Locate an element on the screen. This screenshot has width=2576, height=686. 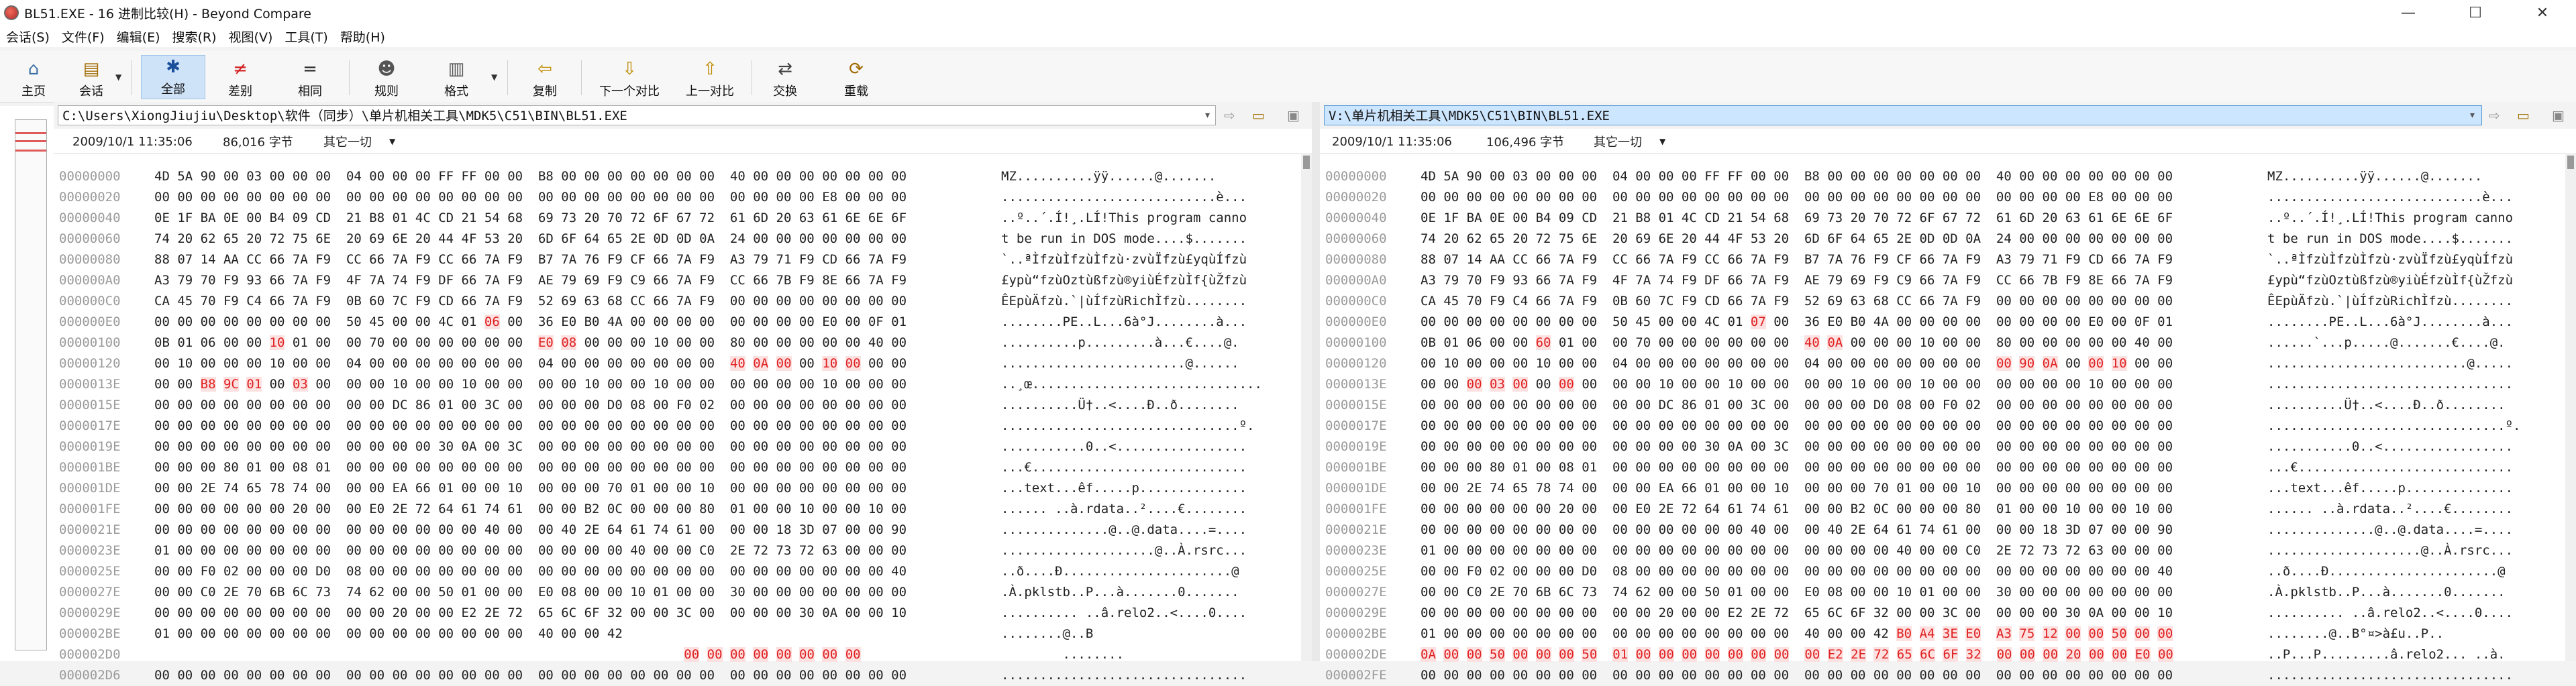
menu-edit: 编辑(E) is located at coordinates (138, 36).